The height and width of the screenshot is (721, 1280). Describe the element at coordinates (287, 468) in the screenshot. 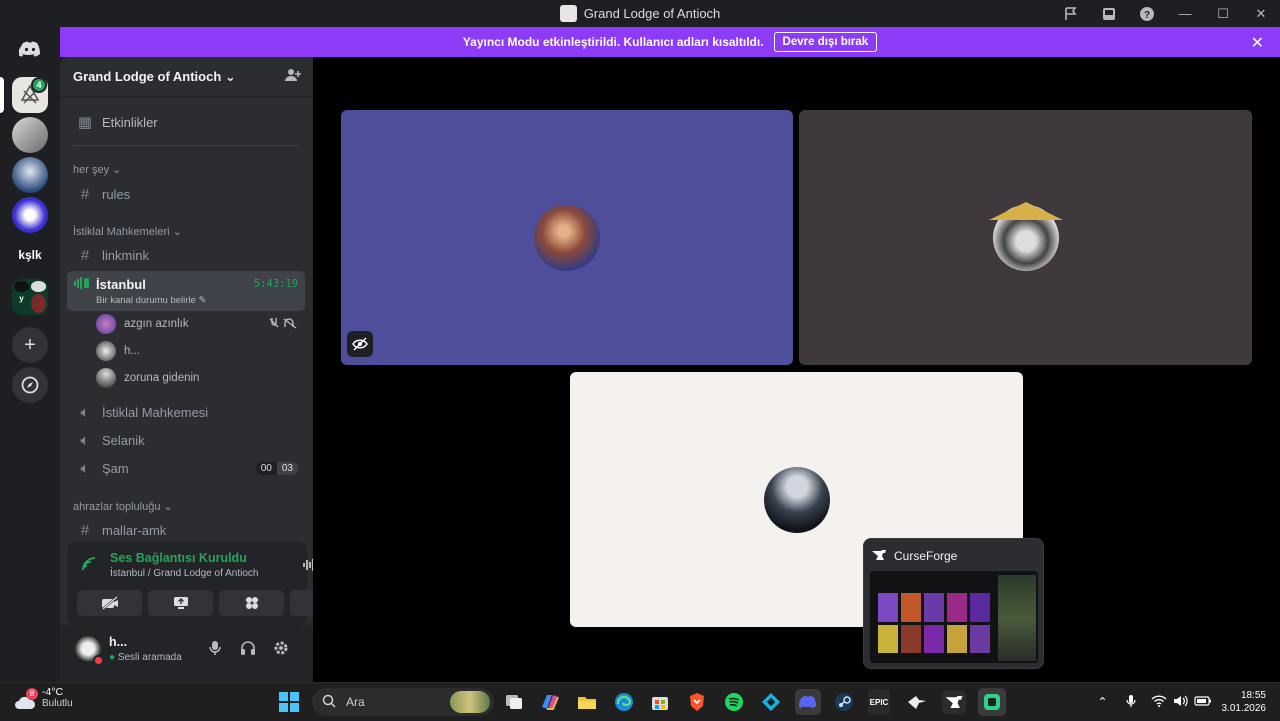

I see `badge-right: 03` at that location.